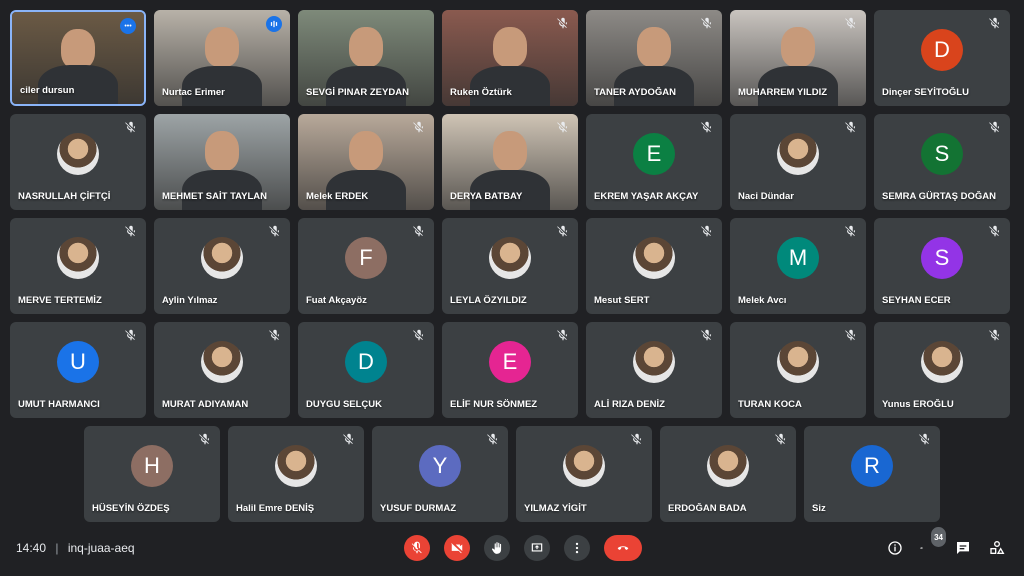 This screenshot has width=1024, height=576. Describe the element at coordinates (921, 548) in the screenshot. I see `people-icon` at that location.